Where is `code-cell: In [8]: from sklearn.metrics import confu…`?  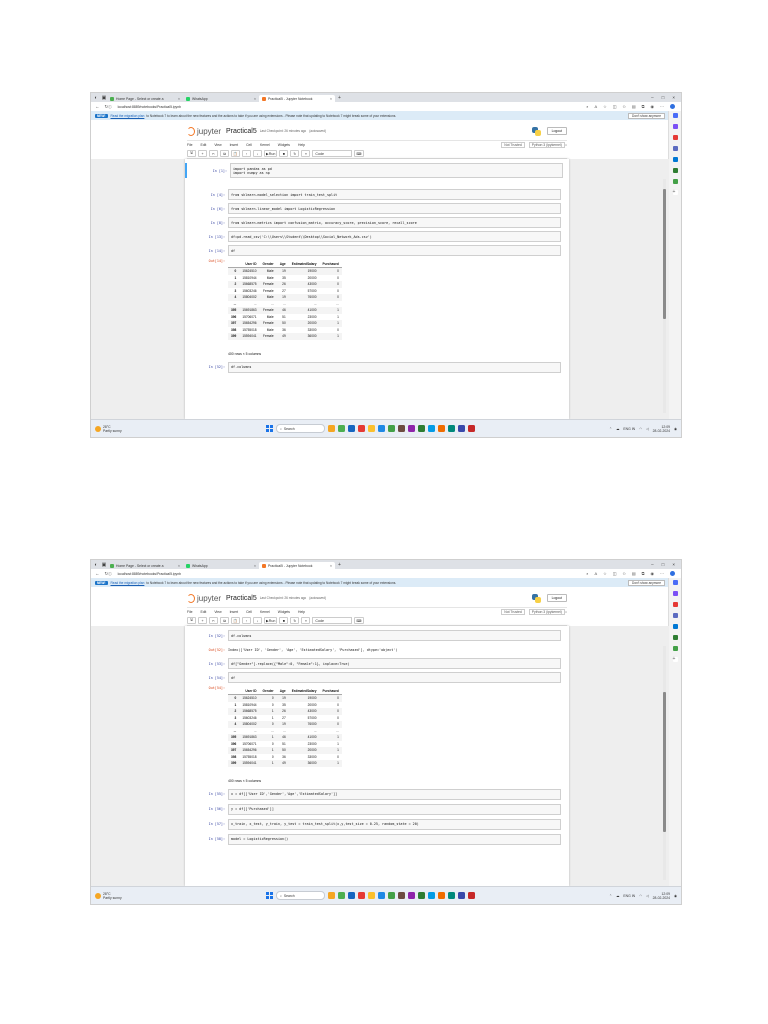
code-cell: In [8]: from sklearn.metrics import confu… is located at coordinates (377, 222).